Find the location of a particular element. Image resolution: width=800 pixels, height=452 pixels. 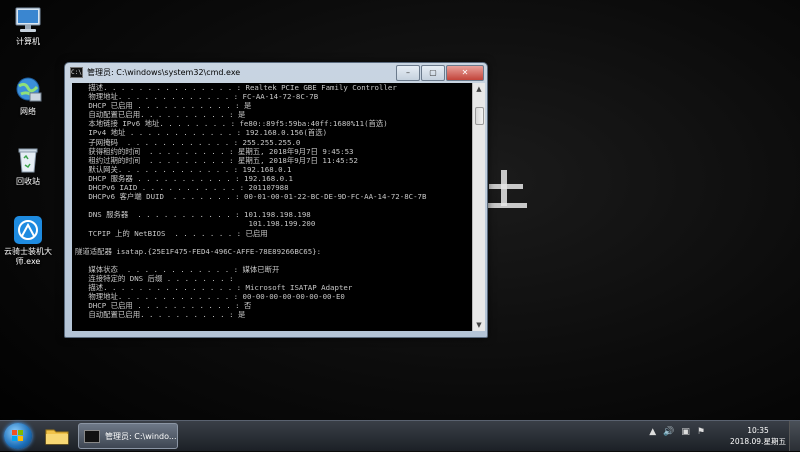

cmd-icon: C:\ is located at coordinates (76, 72).